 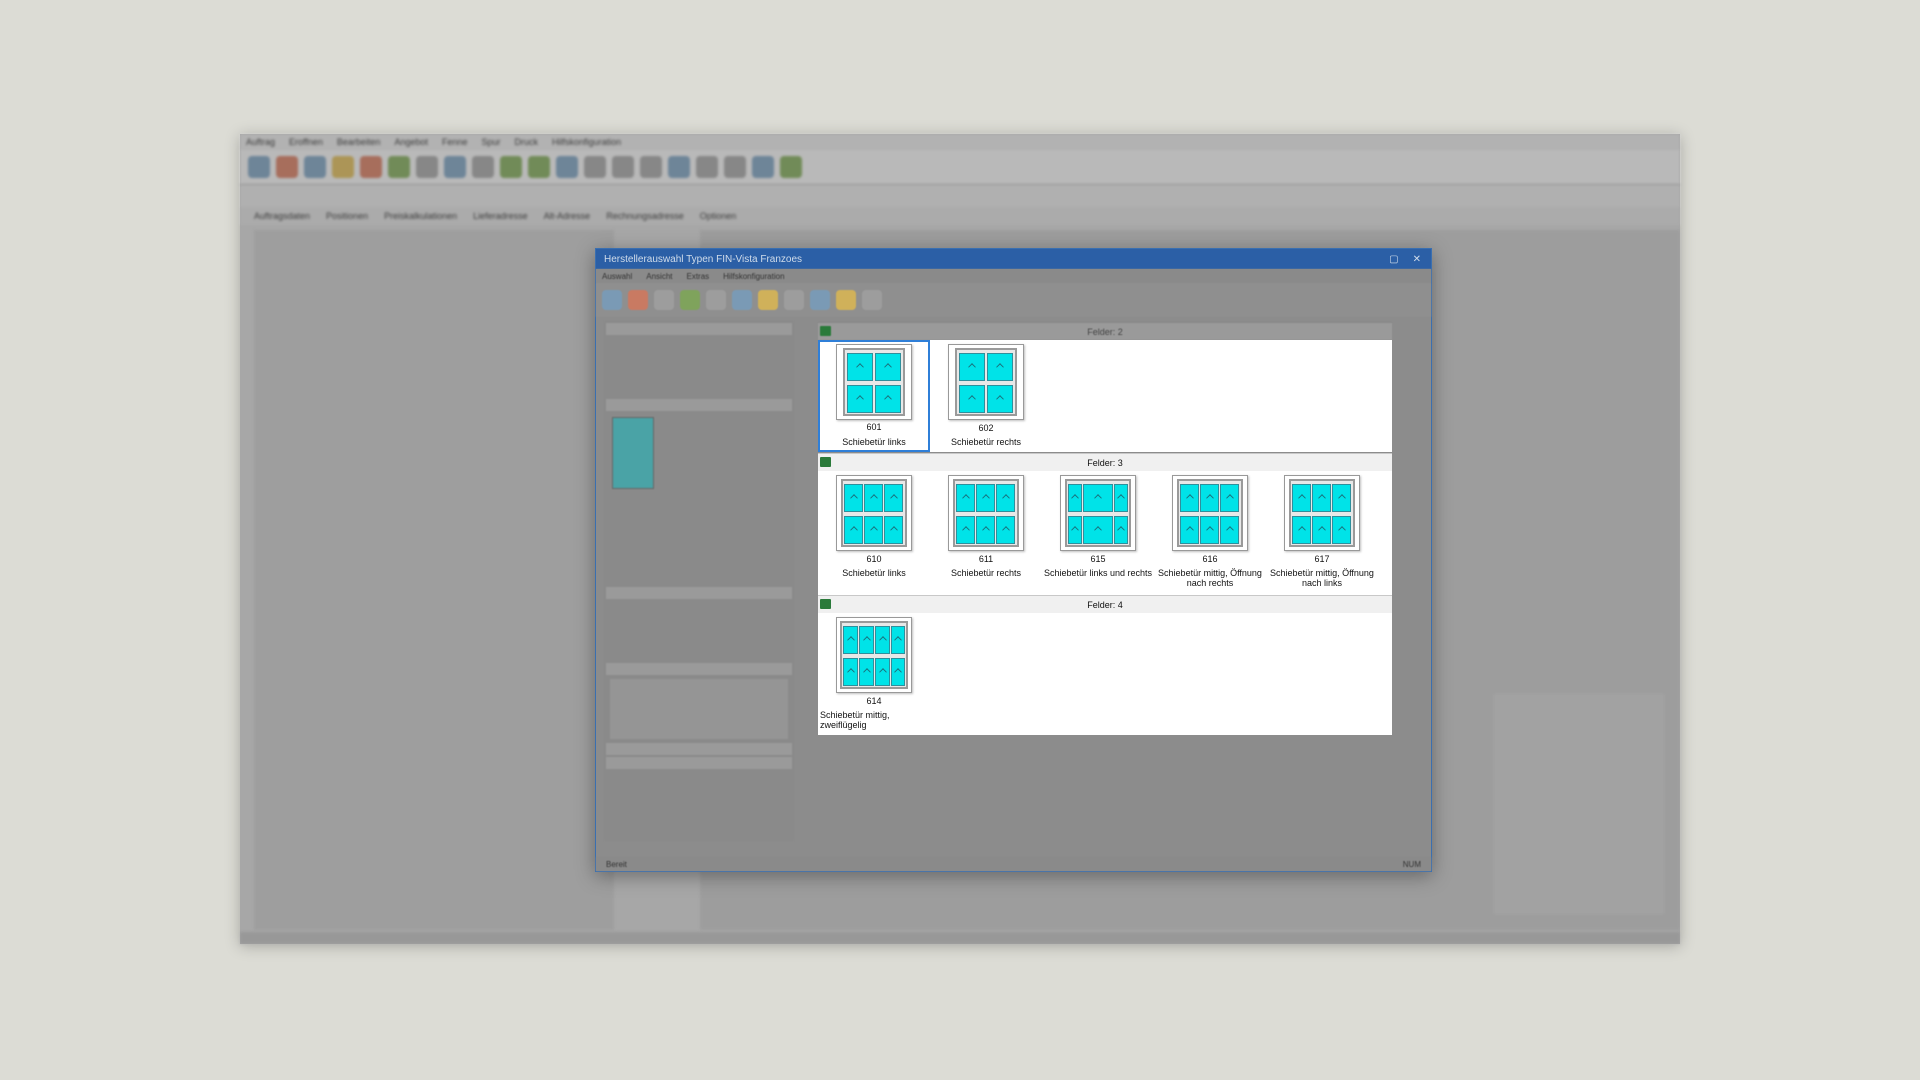 What do you see at coordinates (1098, 573) in the screenshot?
I see `type-label: Schiebetür links und rechts` at bounding box center [1098, 573].